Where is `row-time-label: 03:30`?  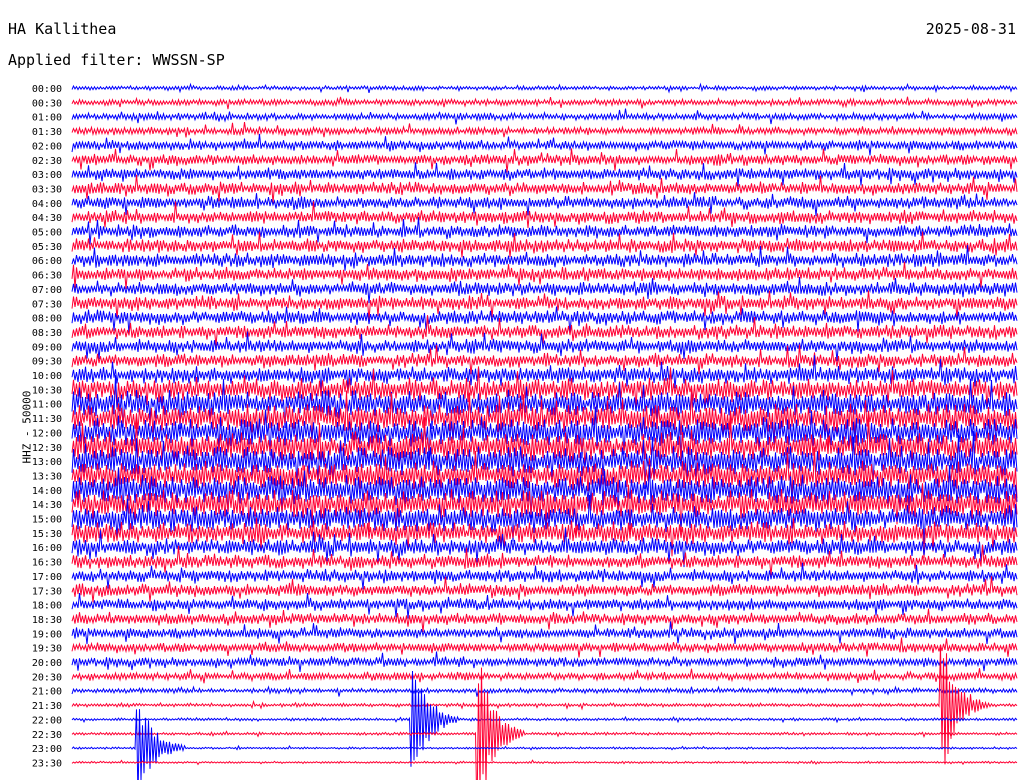
row-time-label: 03:30 is located at coordinates (47, 189).